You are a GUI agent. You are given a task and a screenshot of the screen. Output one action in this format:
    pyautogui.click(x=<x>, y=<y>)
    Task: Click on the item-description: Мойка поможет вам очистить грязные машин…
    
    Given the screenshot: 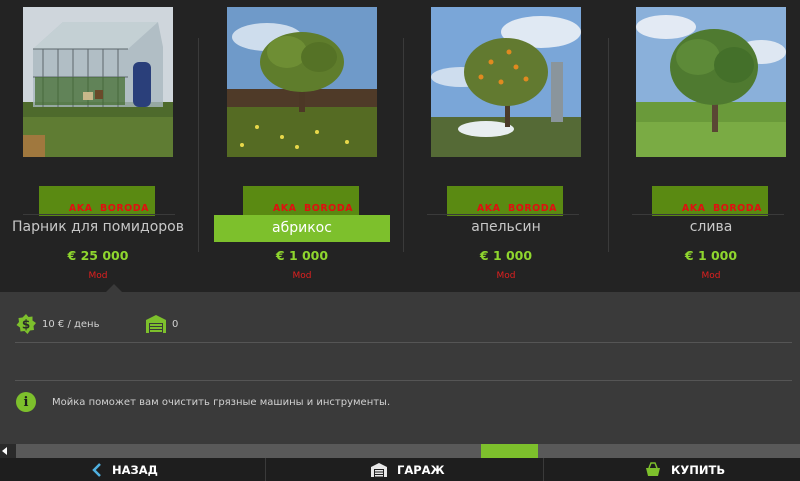 What is the action you would take?
    pyautogui.click(x=221, y=402)
    